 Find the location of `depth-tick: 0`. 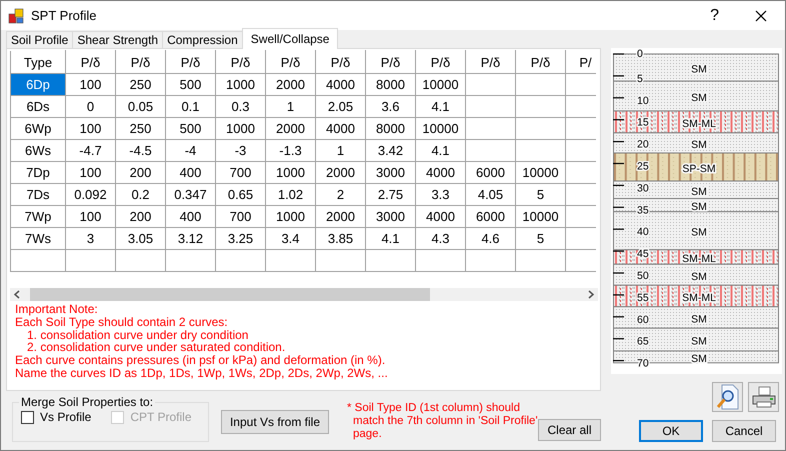

depth-tick: 0 is located at coordinates (628, 54).